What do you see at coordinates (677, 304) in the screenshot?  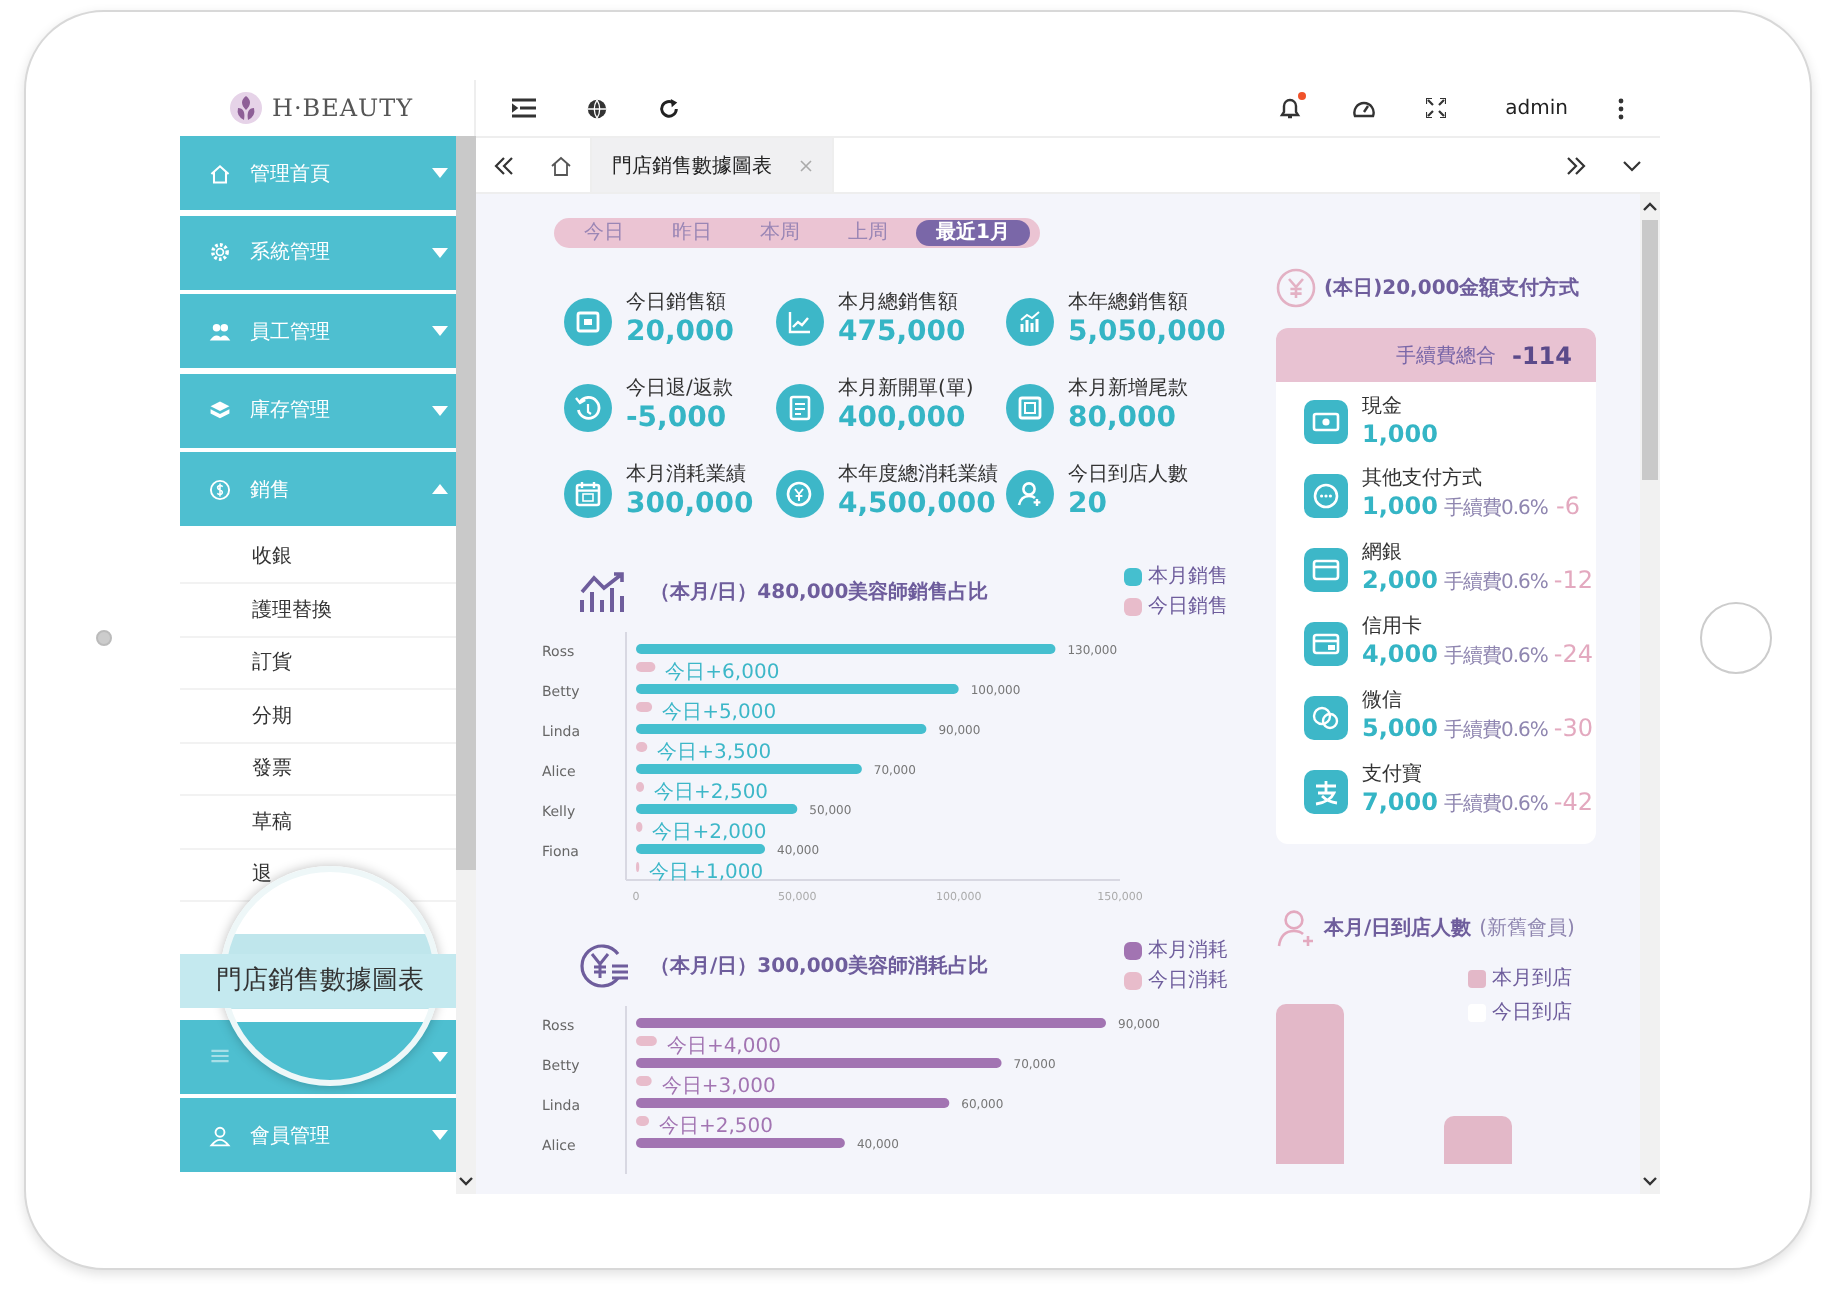 I see `stat-label: 今日銷售額` at bounding box center [677, 304].